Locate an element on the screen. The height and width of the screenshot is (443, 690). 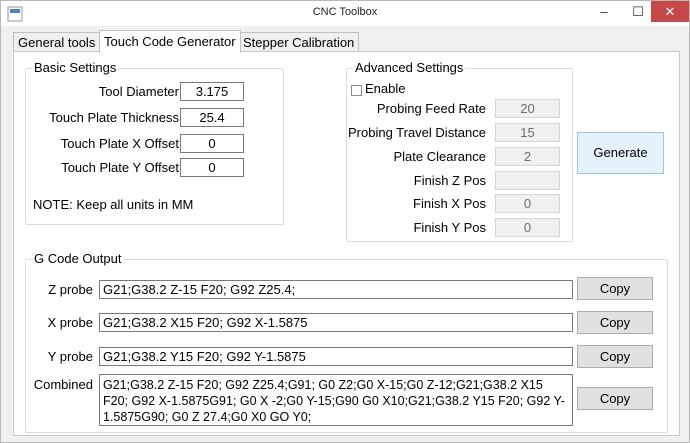
tab-general-tools: General tools is located at coordinates (57, 42).